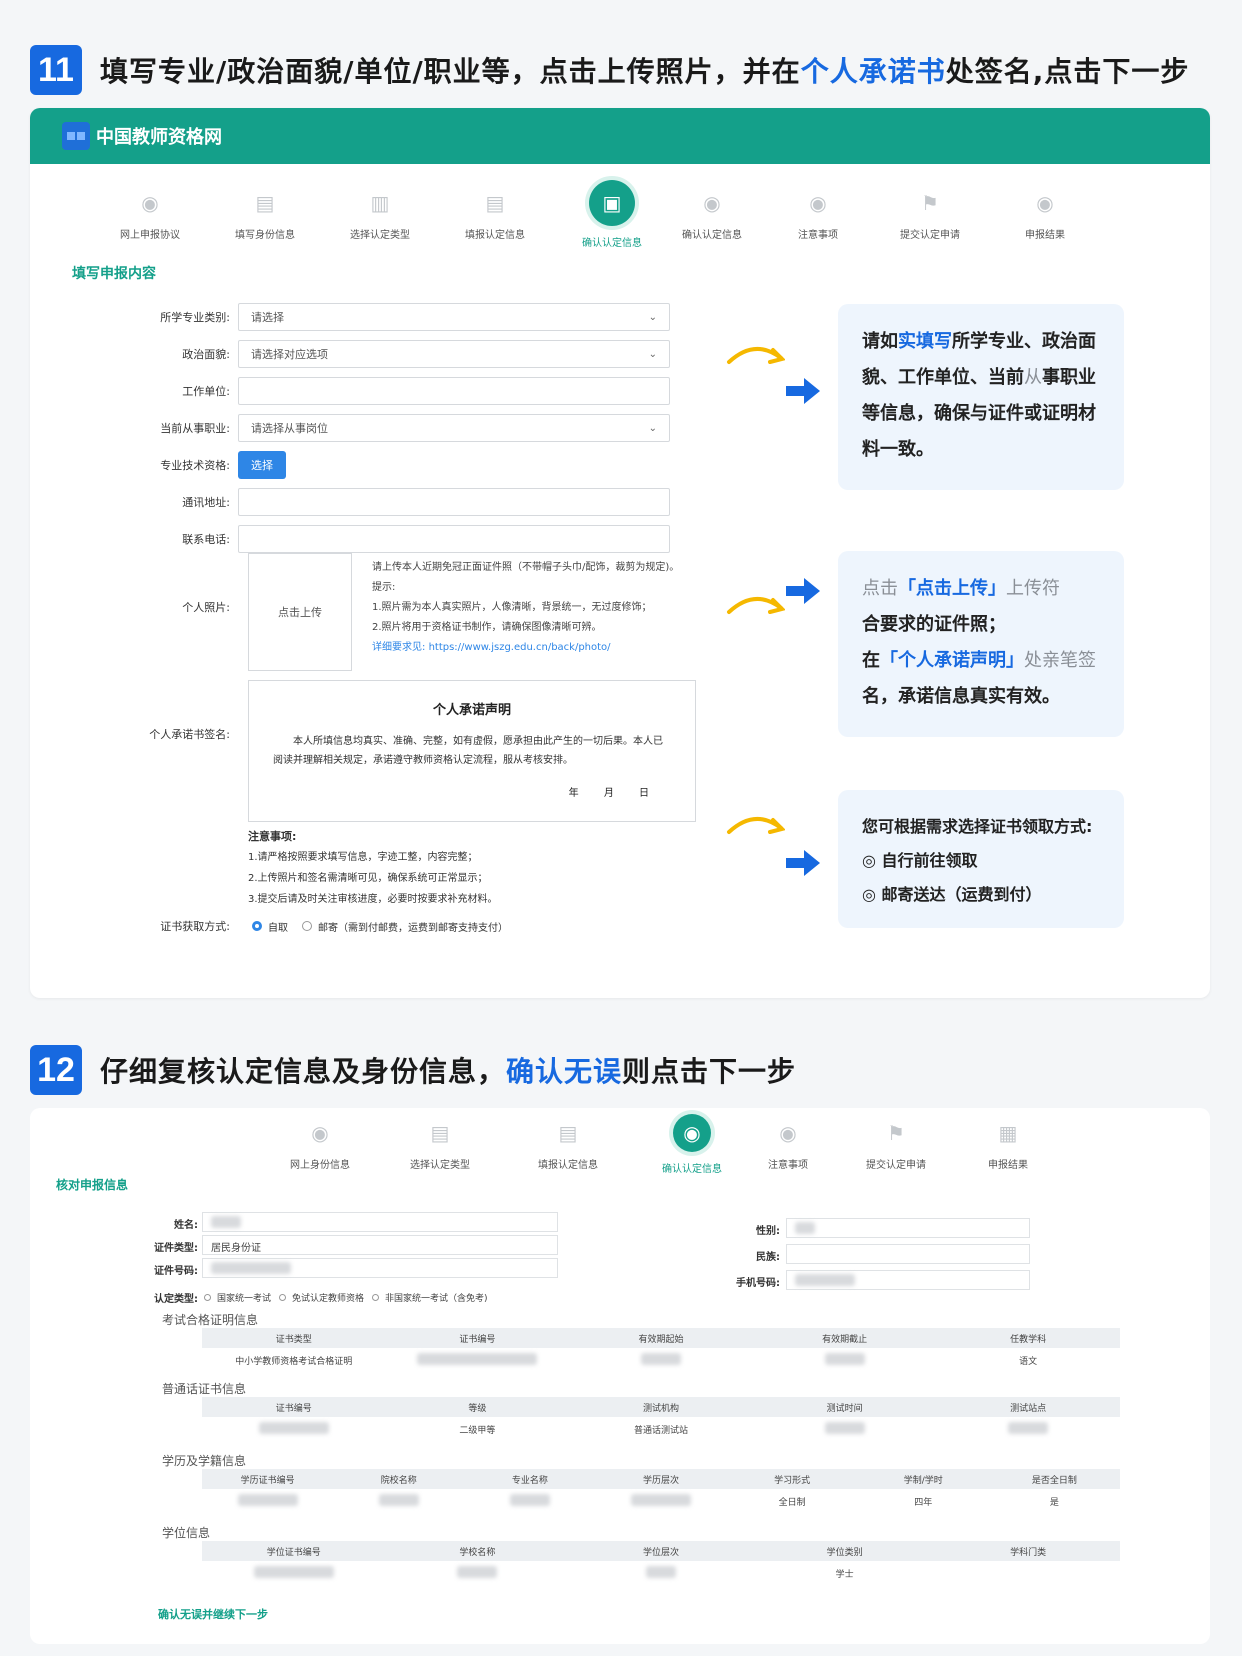 This screenshot has height=1656, width=1242. I want to click on address-input, so click(454, 502).